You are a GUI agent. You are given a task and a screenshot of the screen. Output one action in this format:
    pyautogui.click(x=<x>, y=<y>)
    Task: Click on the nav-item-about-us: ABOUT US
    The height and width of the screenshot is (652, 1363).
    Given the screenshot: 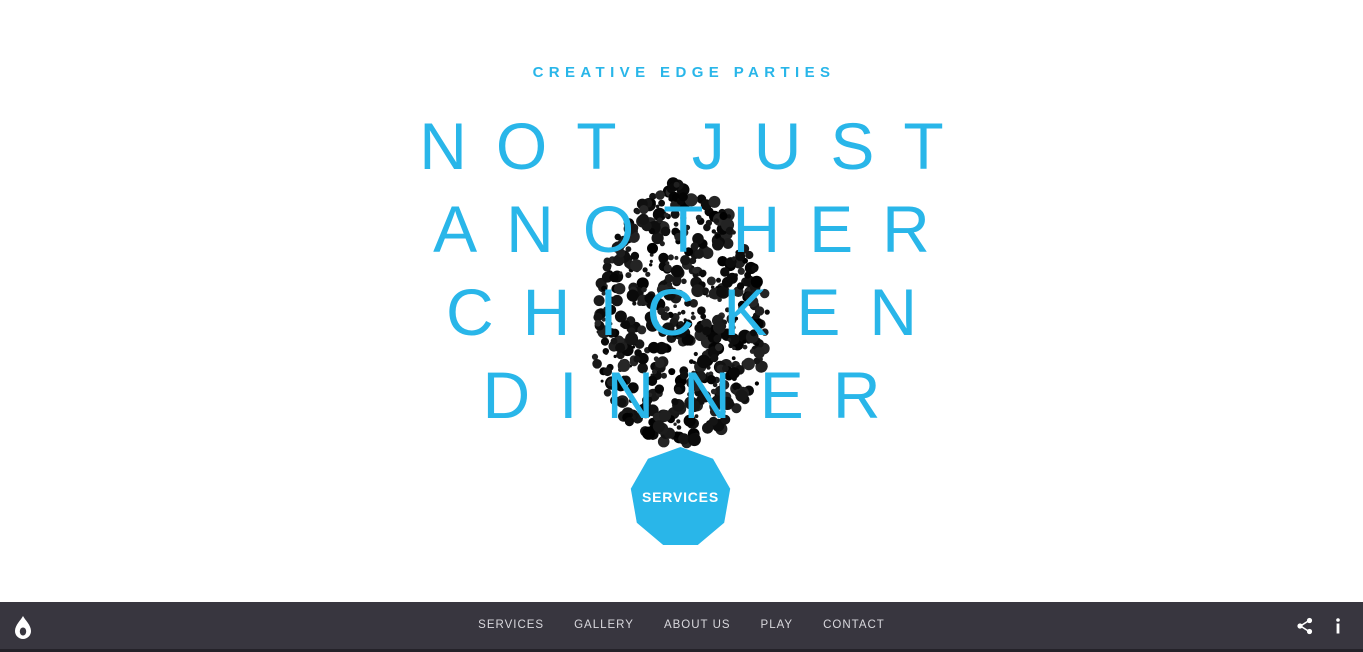 What is the action you would take?
    pyautogui.click(x=697, y=625)
    